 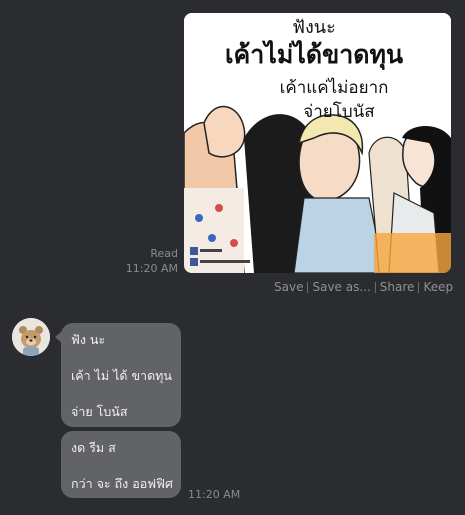 I want to click on caption-line-4: จ่ายโบนัส, so click(x=339, y=111).